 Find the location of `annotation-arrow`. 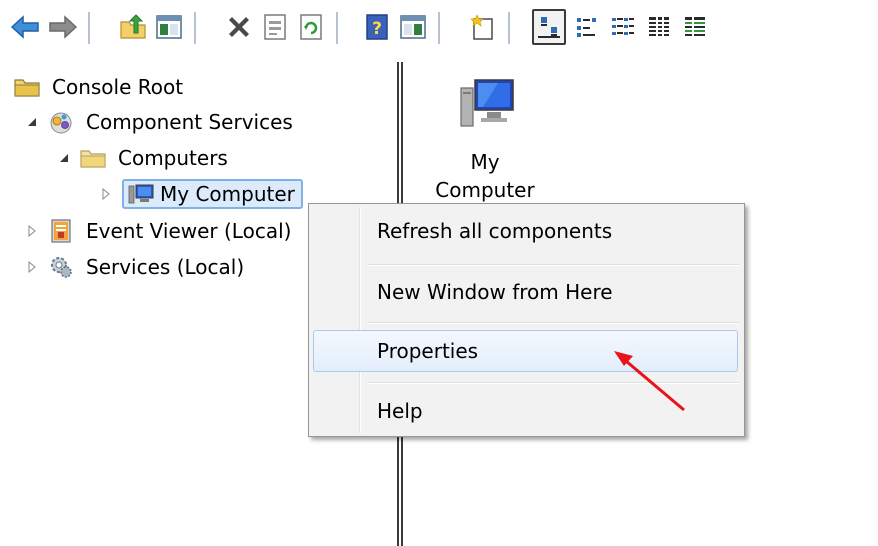

annotation-arrow is located at coordinates (649, 381).